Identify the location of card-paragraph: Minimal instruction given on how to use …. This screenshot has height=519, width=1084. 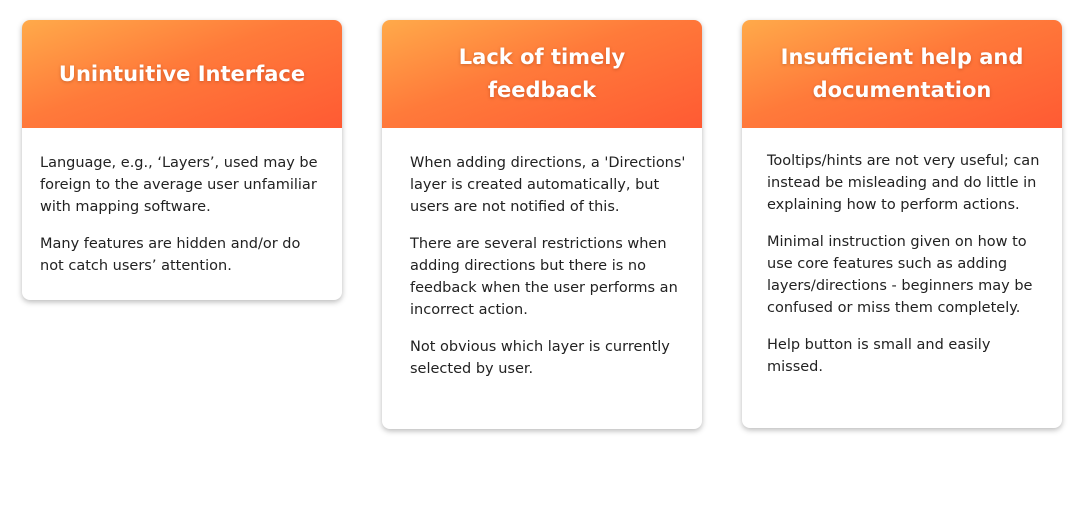
(900, 275).